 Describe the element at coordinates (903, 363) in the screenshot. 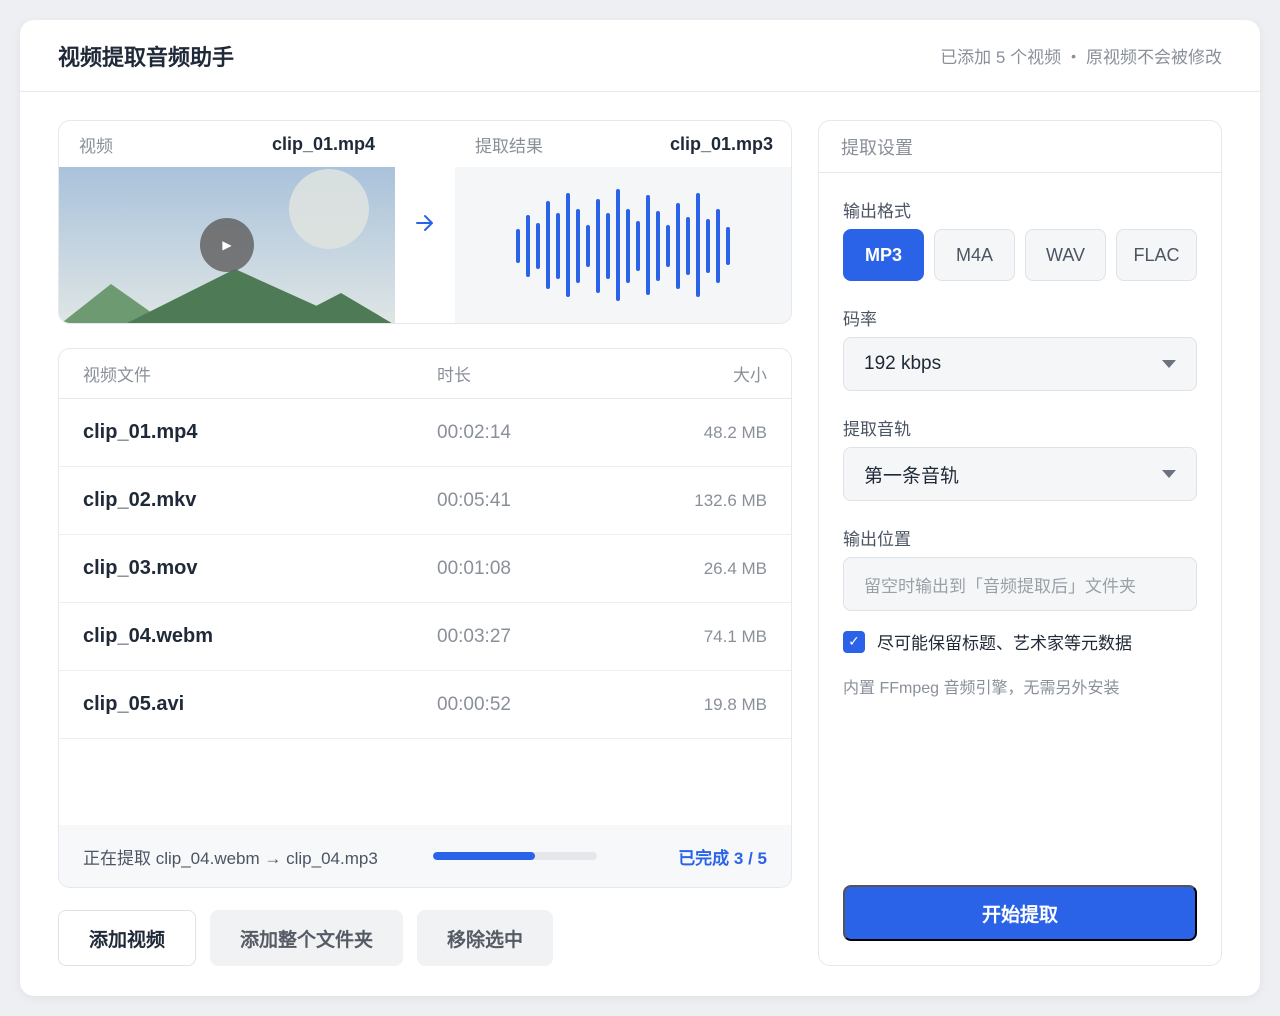

I see `bitrate-value: 192 kbps` at that location.